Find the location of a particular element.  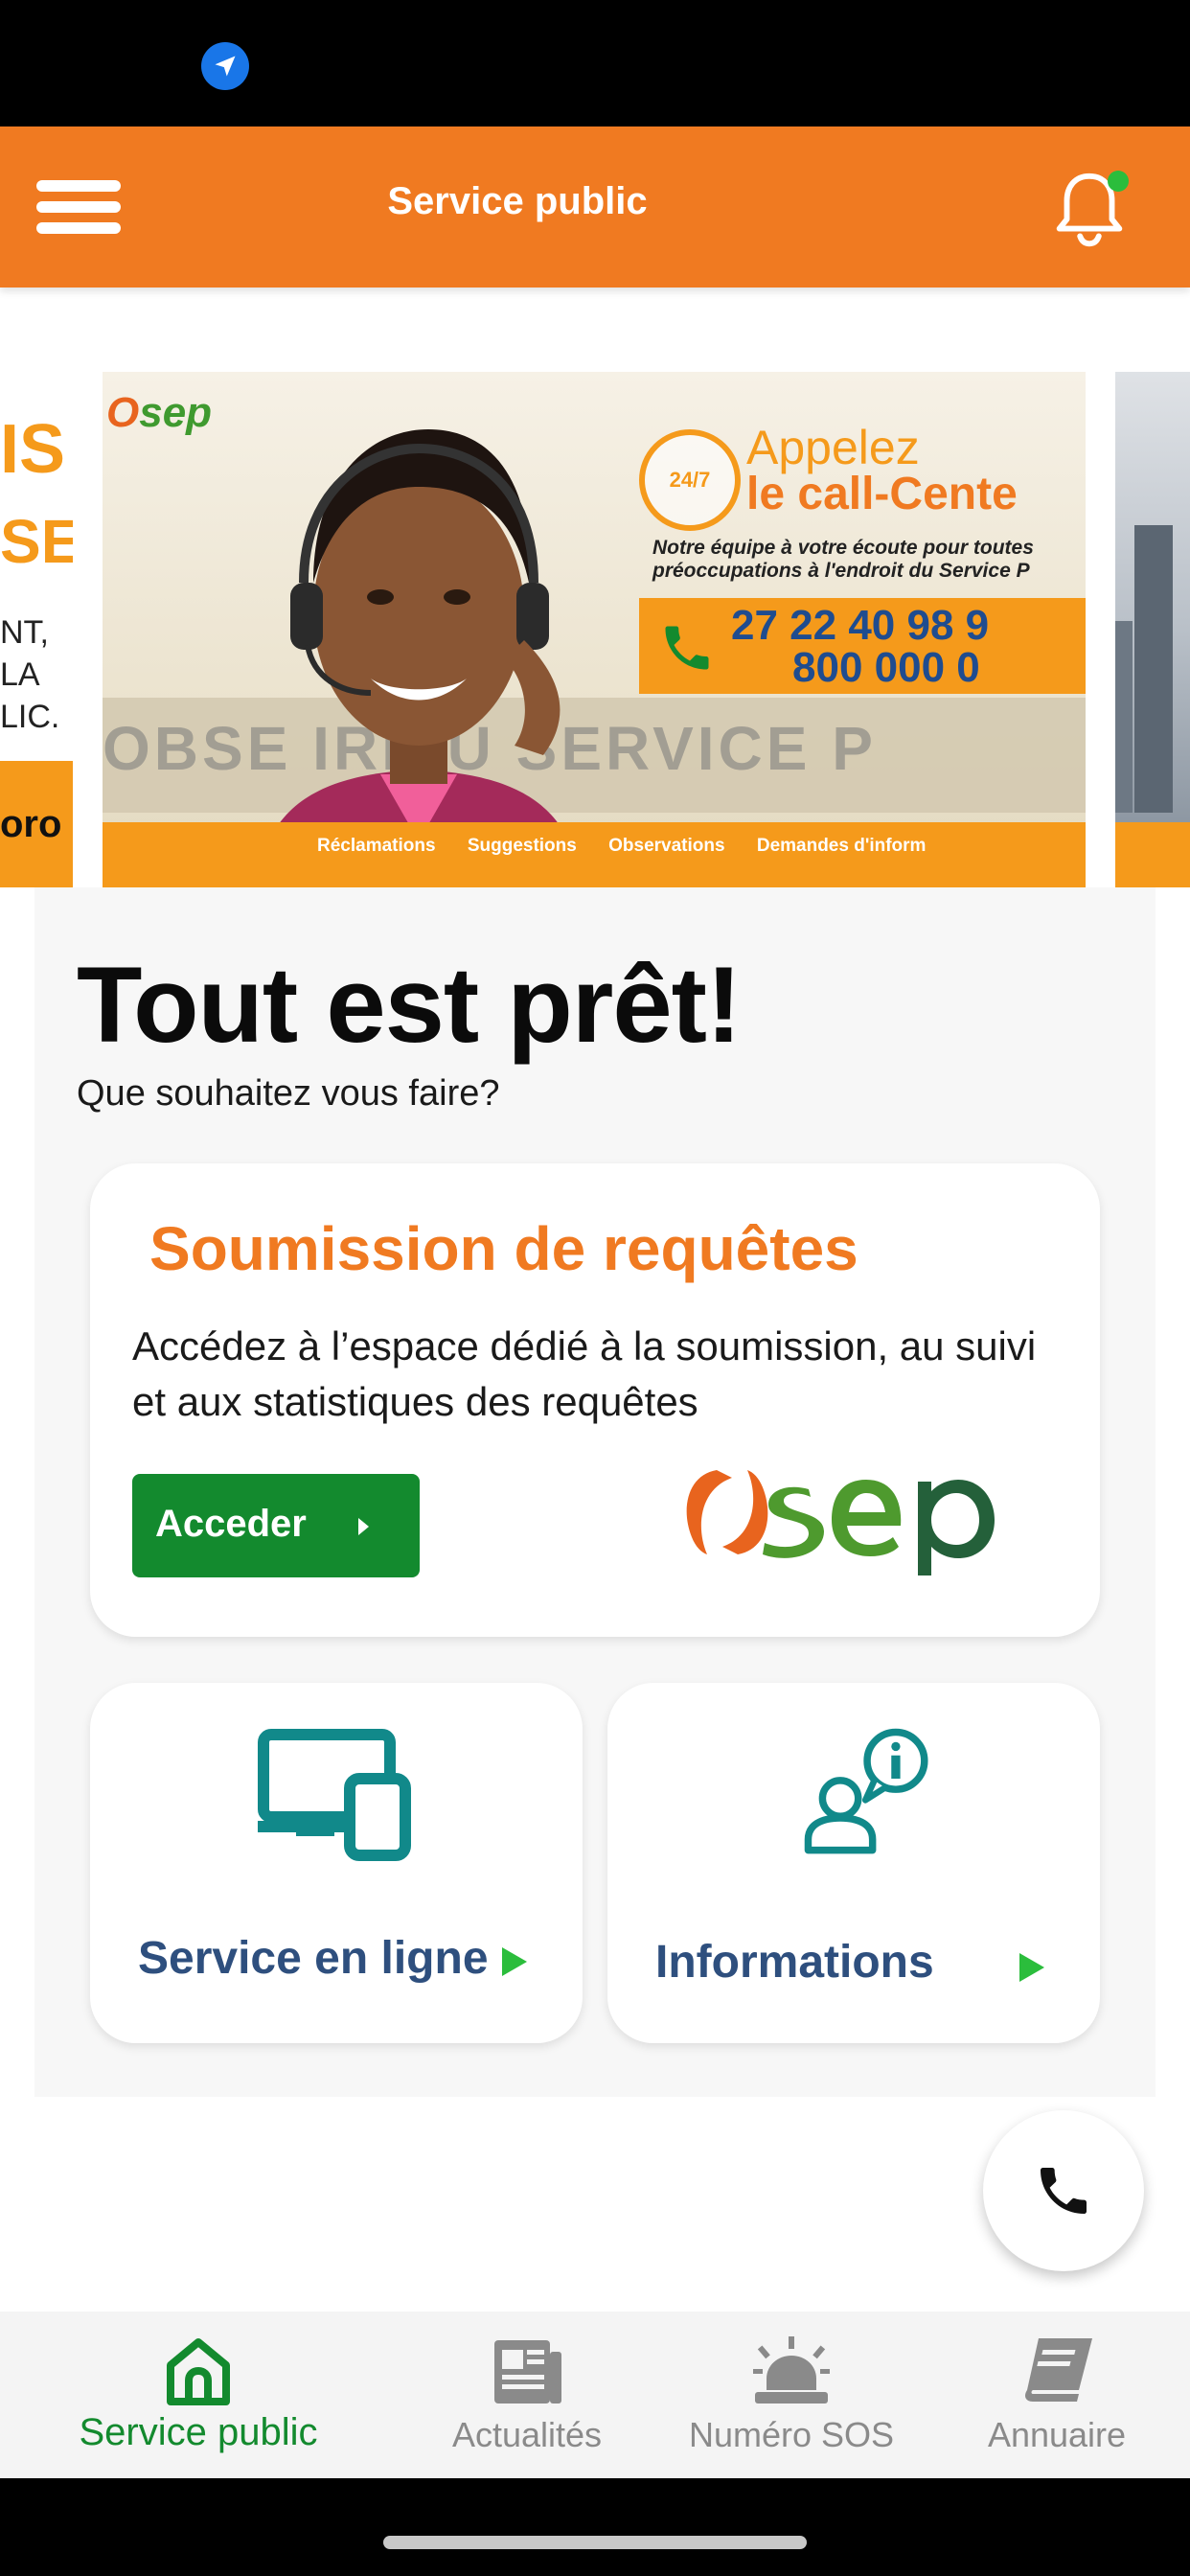

nav-item-numero-sos: Numéro SOS is located at coordinates (792, 2395).